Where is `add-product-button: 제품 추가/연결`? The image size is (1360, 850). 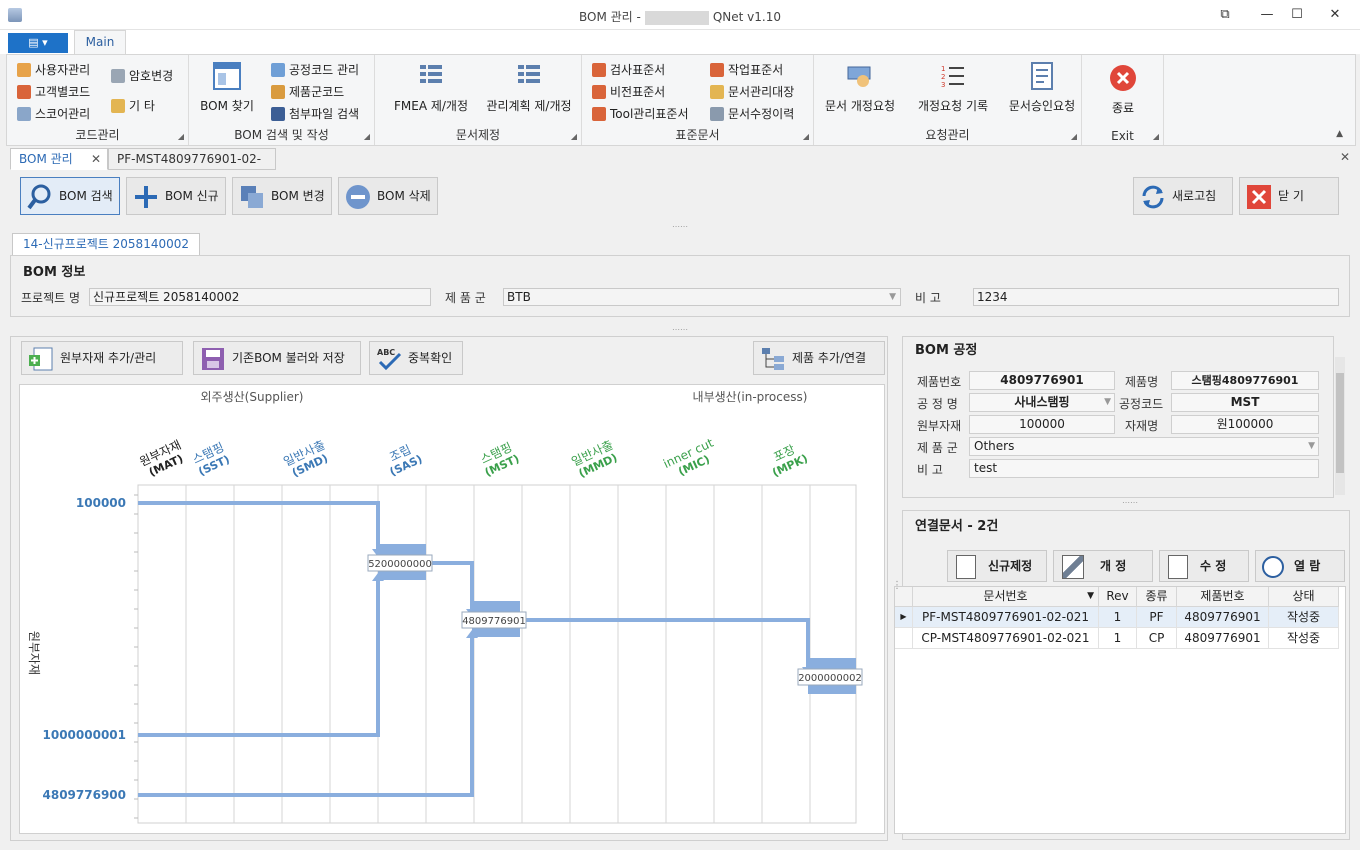
add-product-button: 제품 추가/연결 is located at coordinates (819, 358).